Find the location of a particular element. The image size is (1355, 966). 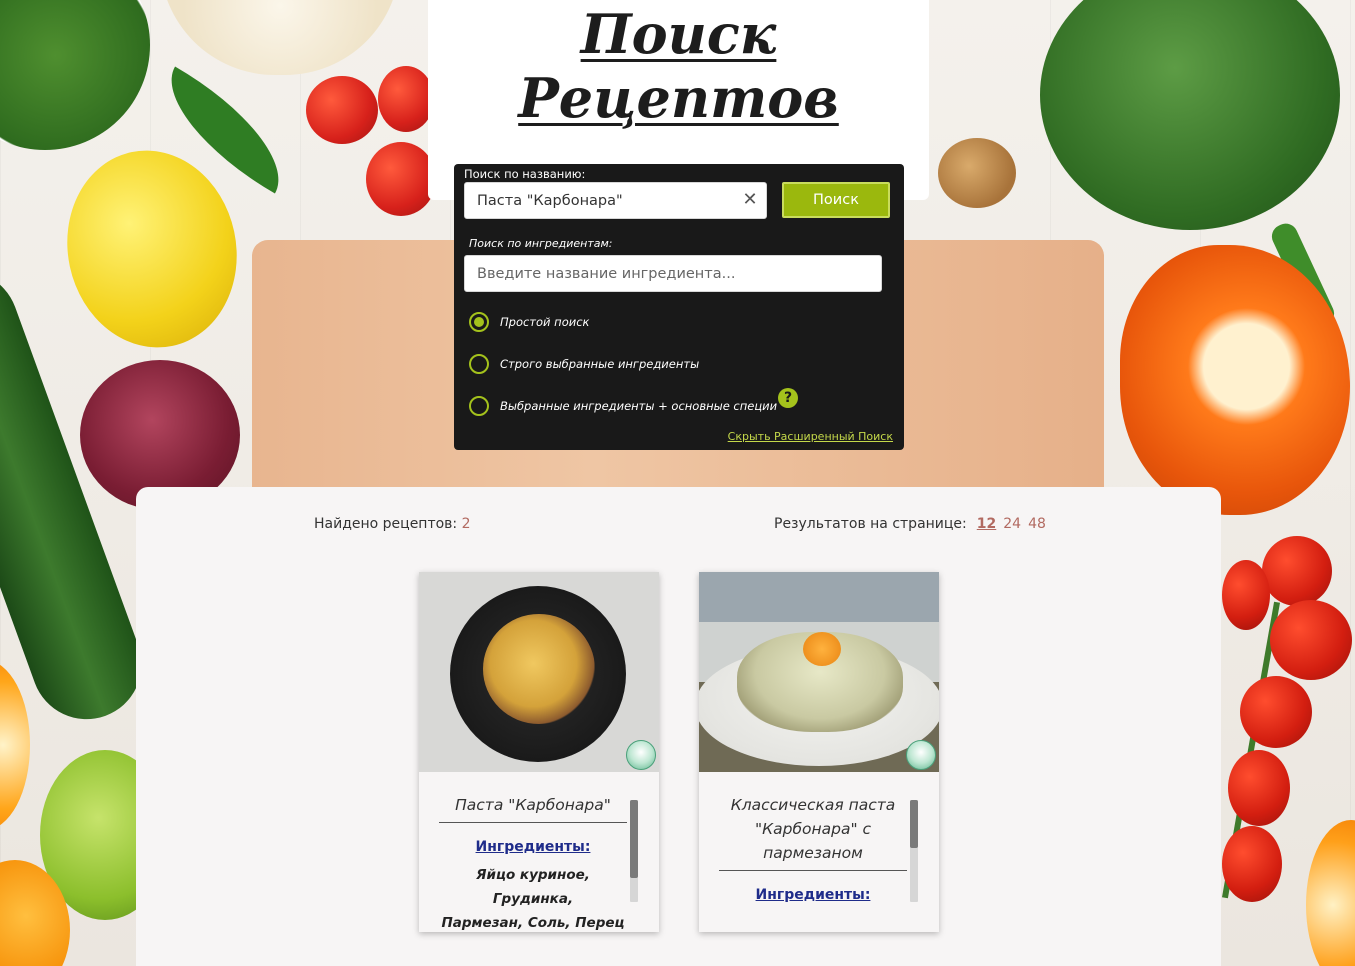

search-mode-strict: Строго выбранные ингредиенты is located at coordinates (584, 364).